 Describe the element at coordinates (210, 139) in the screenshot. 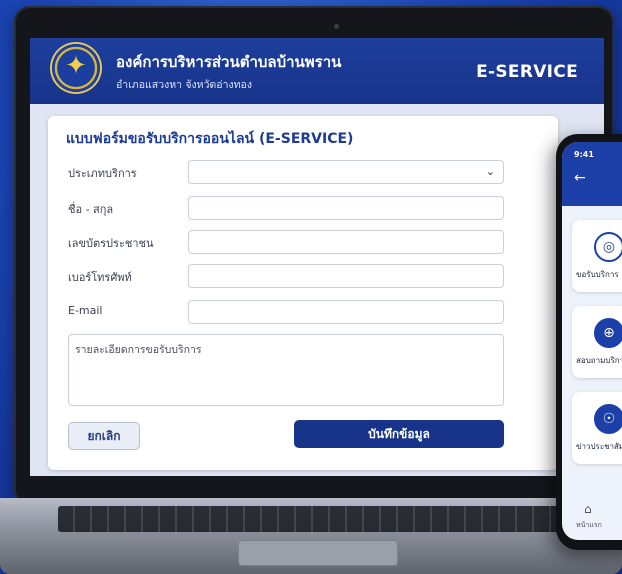

I see `form-title: แบบฟอร์มขอรับบริการออนไลน์ (E-SERVICE)` at that location.